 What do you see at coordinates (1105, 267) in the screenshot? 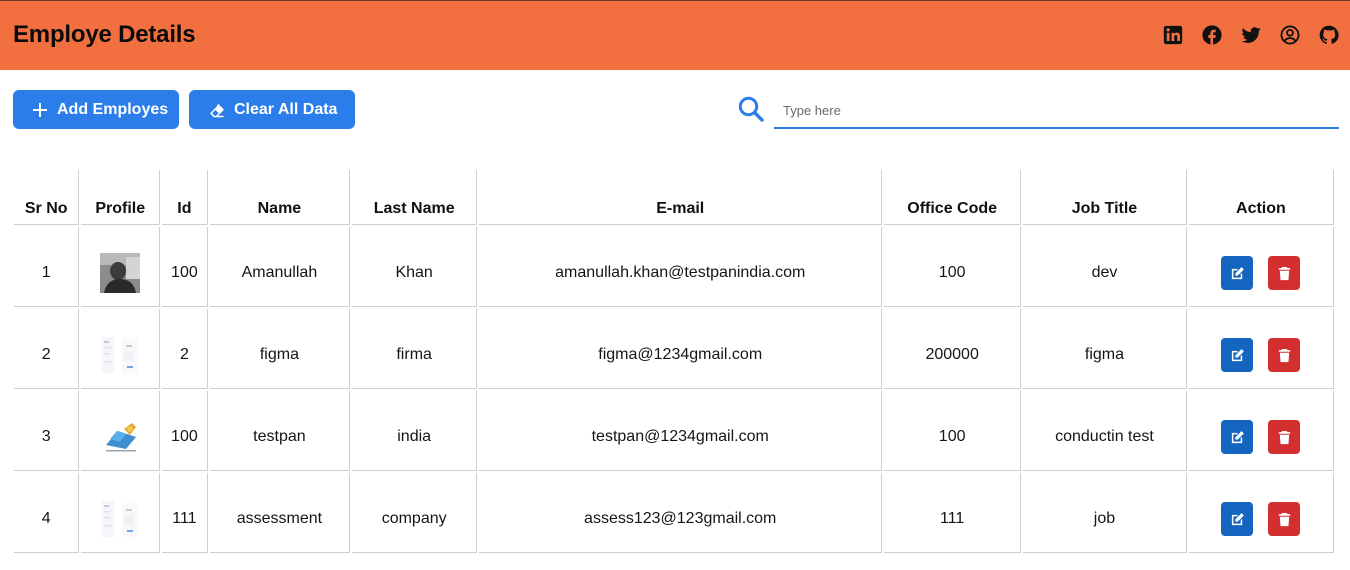
I see `job-title-cell: dev` at bounding box center [1105, 267].